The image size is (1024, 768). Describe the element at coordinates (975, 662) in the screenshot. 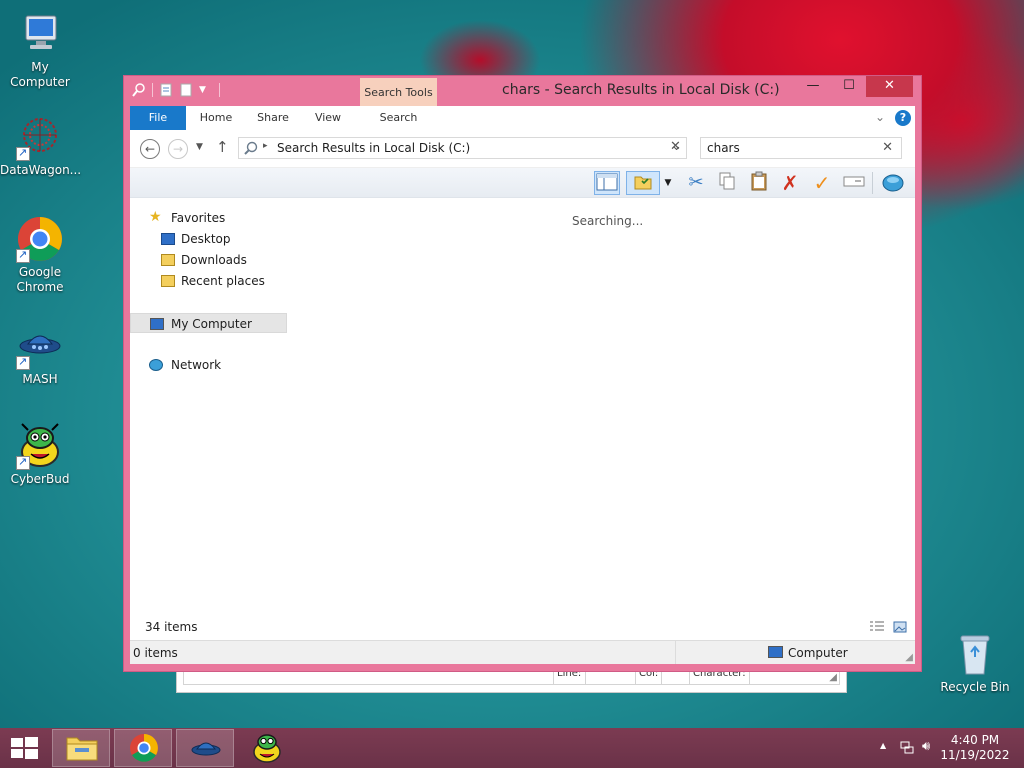

I see `desktop-icon-recycle-bin: Recycle Bin` at that location.